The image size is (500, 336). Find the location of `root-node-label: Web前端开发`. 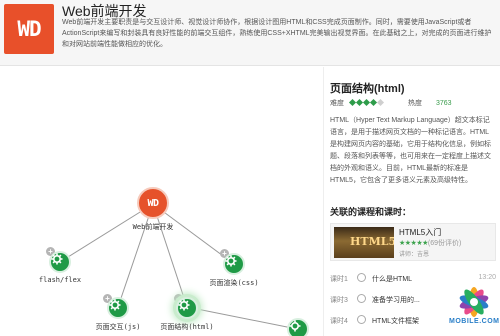

root-node-label: Web前端开发 is located at coordinates (153, 227).